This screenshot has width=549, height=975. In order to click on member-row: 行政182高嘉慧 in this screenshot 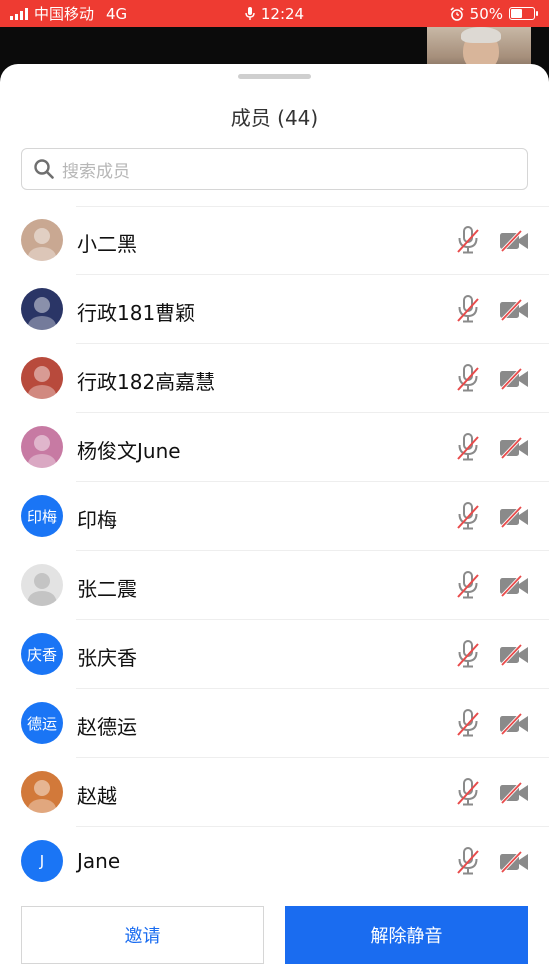, I will do `click(274, 378)`.